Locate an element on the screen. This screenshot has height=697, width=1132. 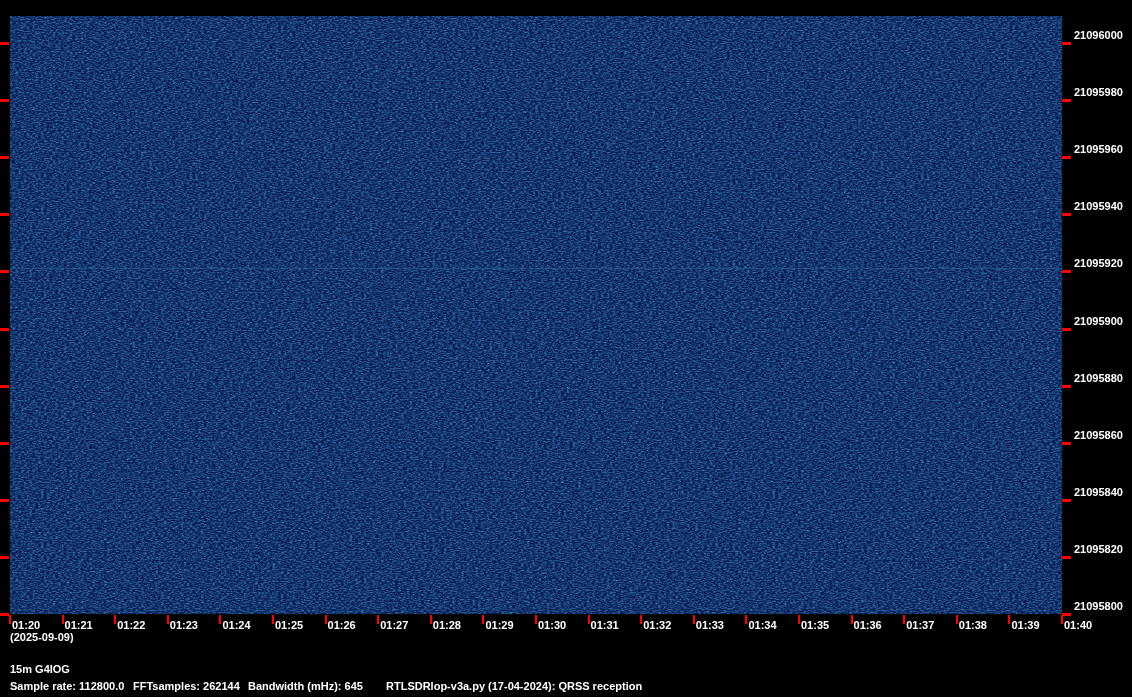
time-label: 01:24 is located at coordinates (236, 625).